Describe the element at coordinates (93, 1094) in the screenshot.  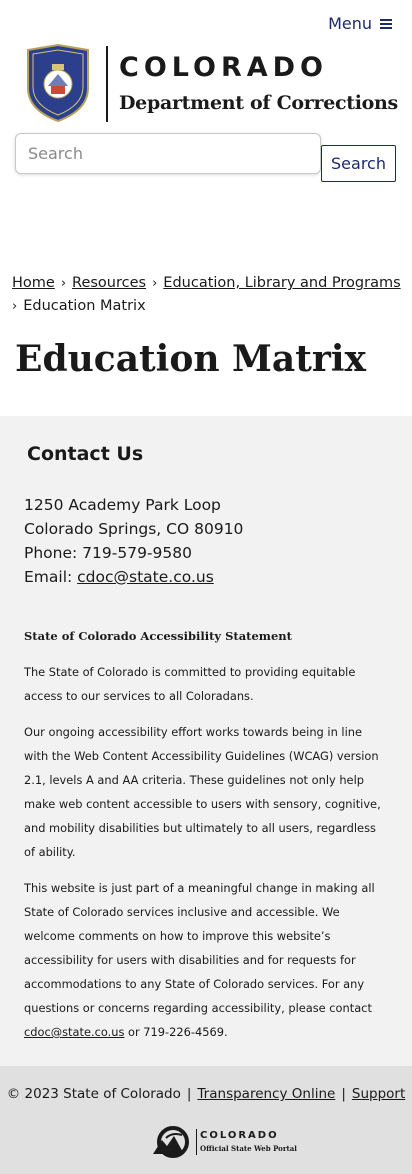
I see `footer-copyright: © 2023 State of Colorado` at that location.